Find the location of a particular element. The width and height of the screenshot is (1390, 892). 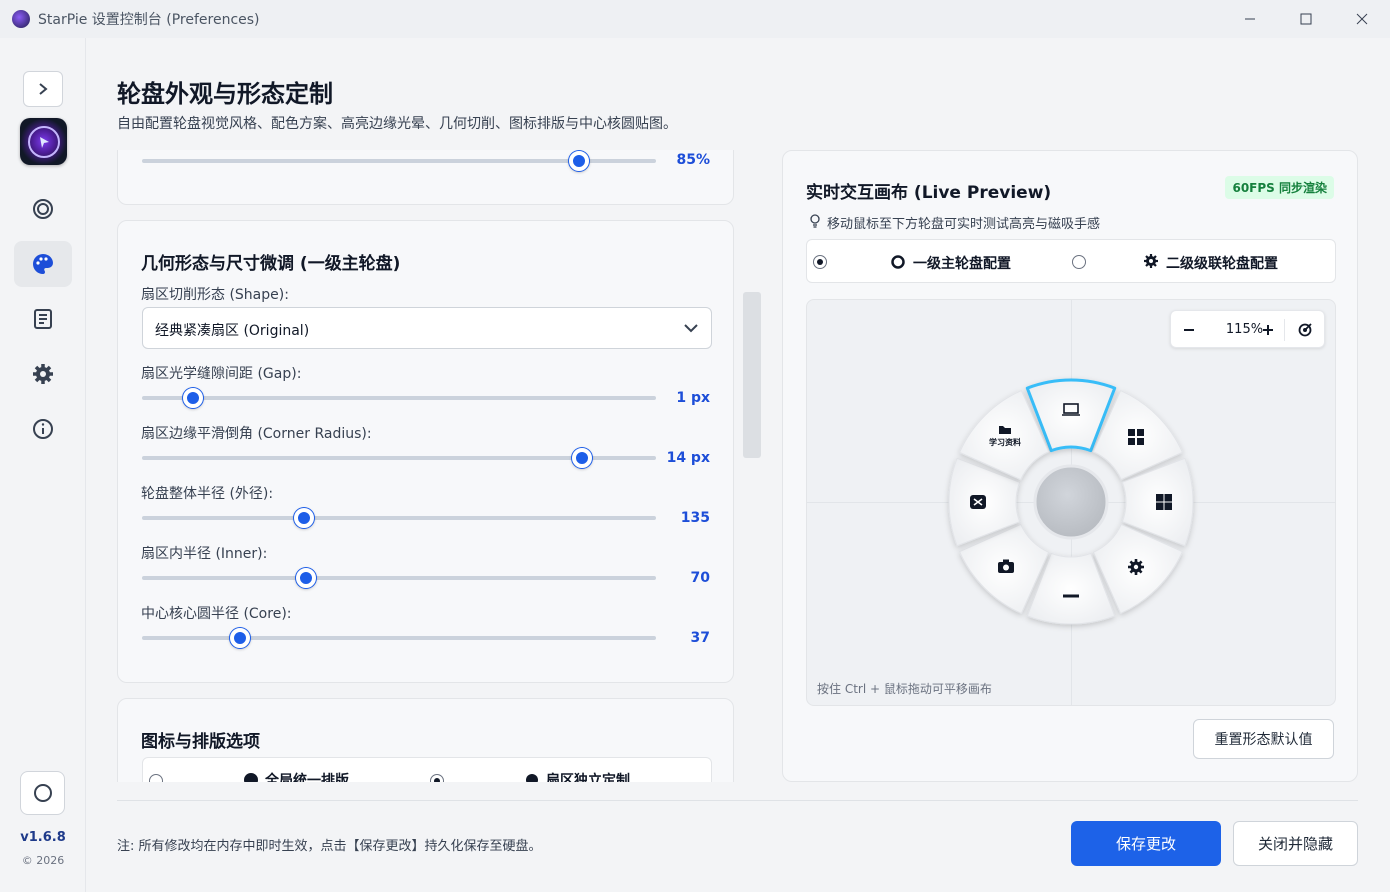

zoom-divider is located at coordinates (1284, 330).